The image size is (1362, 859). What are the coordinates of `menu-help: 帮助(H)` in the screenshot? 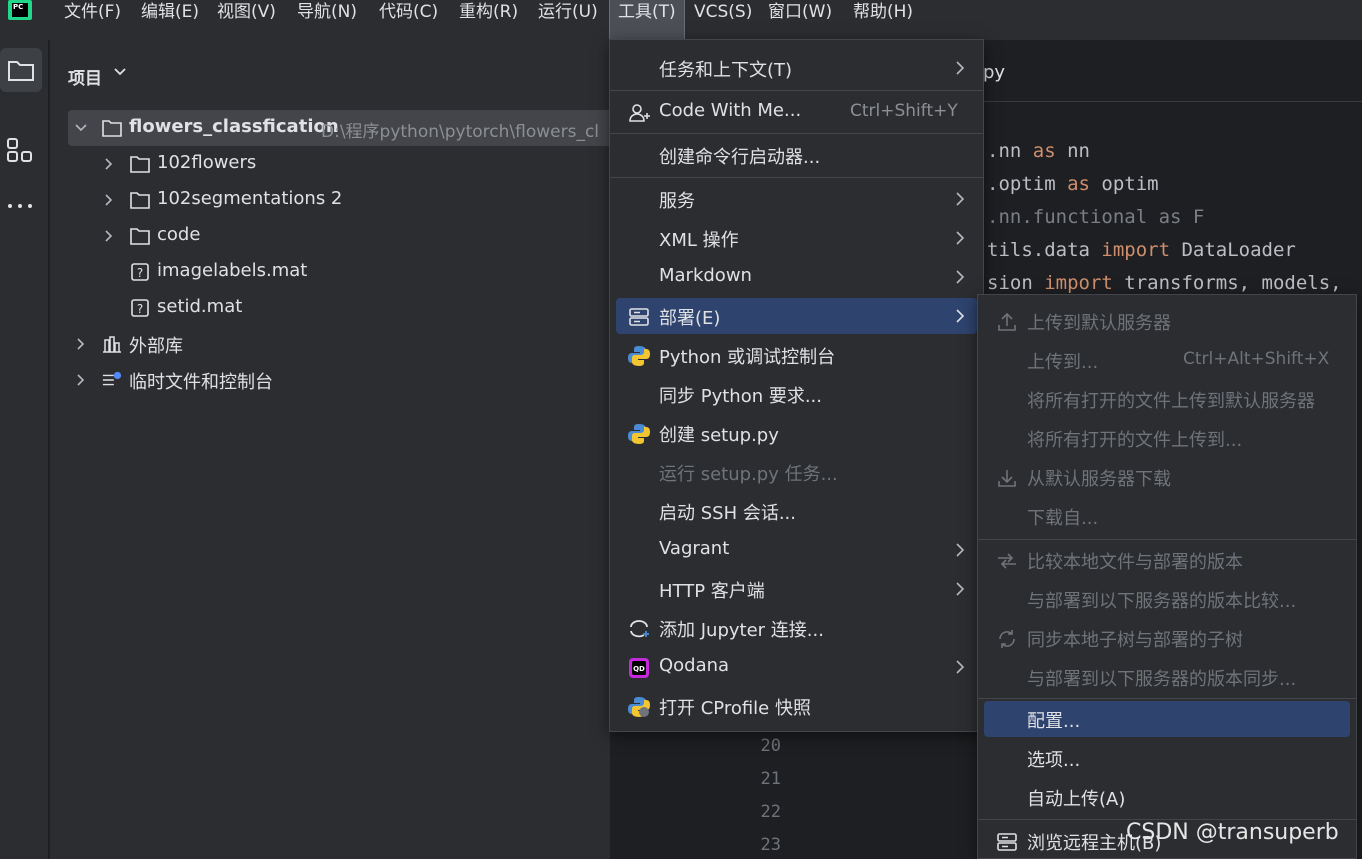 It's located at (883, 15).